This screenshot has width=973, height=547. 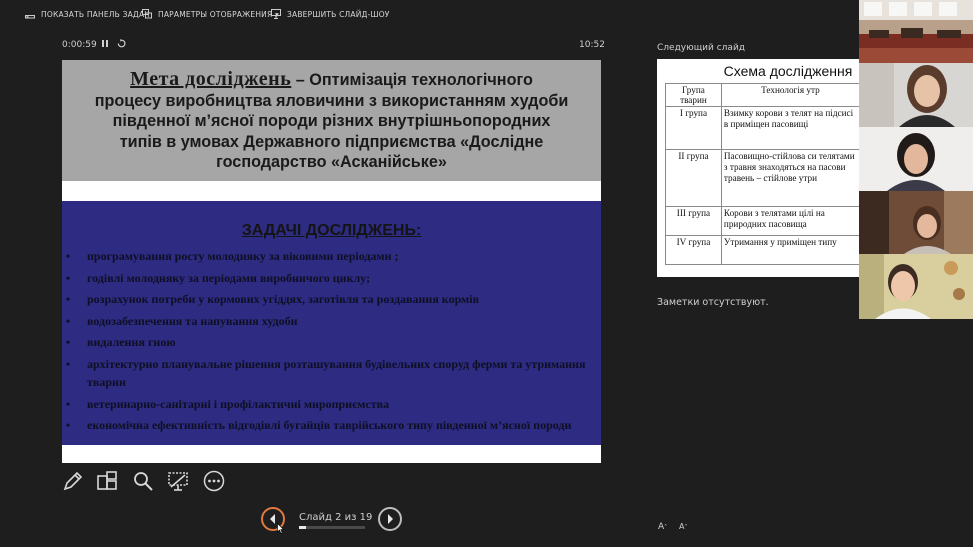 What do you see at coordinates (331, 162) in the screenshot?
I see `goal-line-5: господарство «Асканійське»` at bounding box center [331, 162].